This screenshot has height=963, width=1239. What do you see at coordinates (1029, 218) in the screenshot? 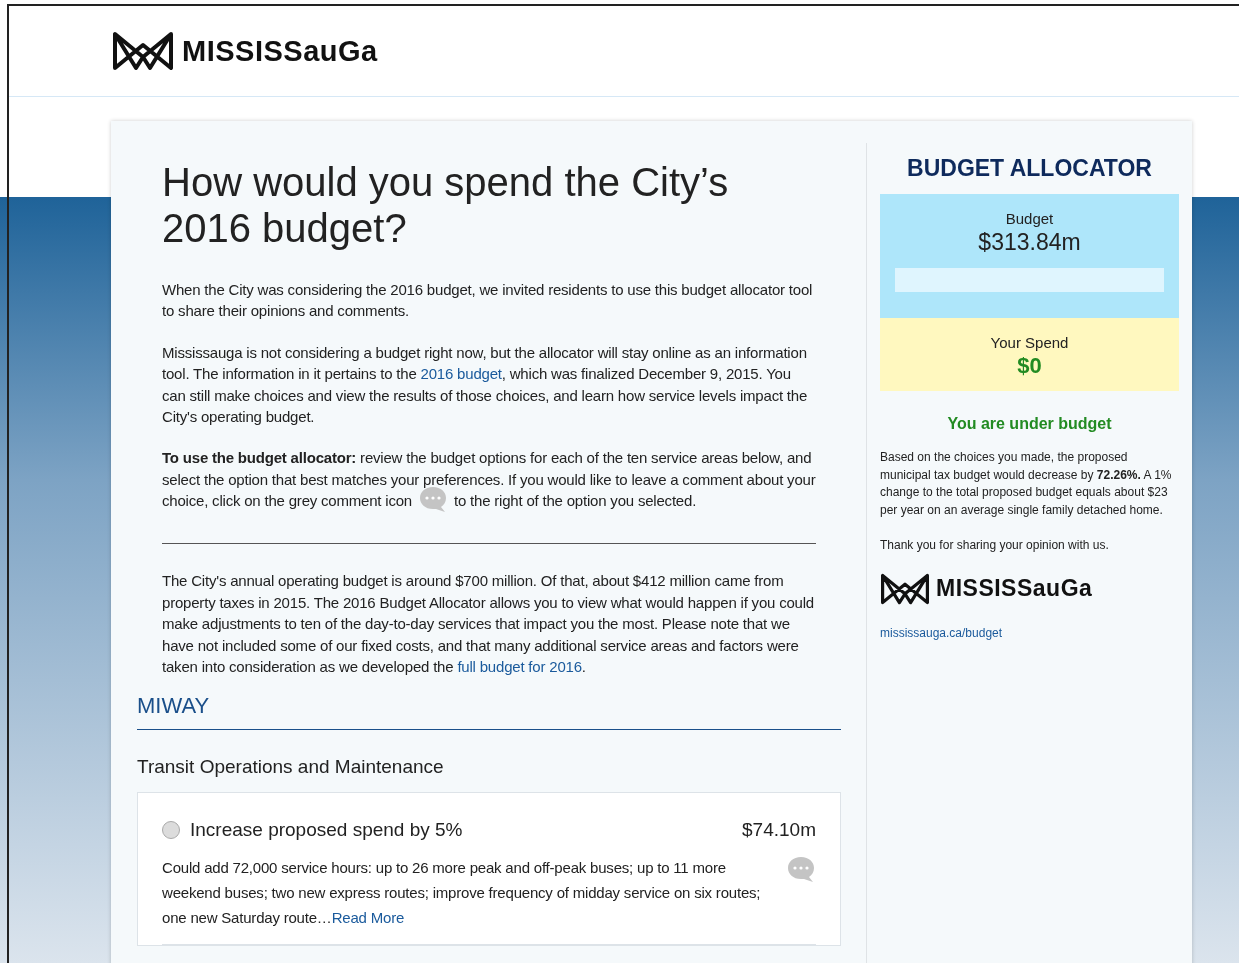
I see `budget-label: Budget` at bounding box center [1029, 218].